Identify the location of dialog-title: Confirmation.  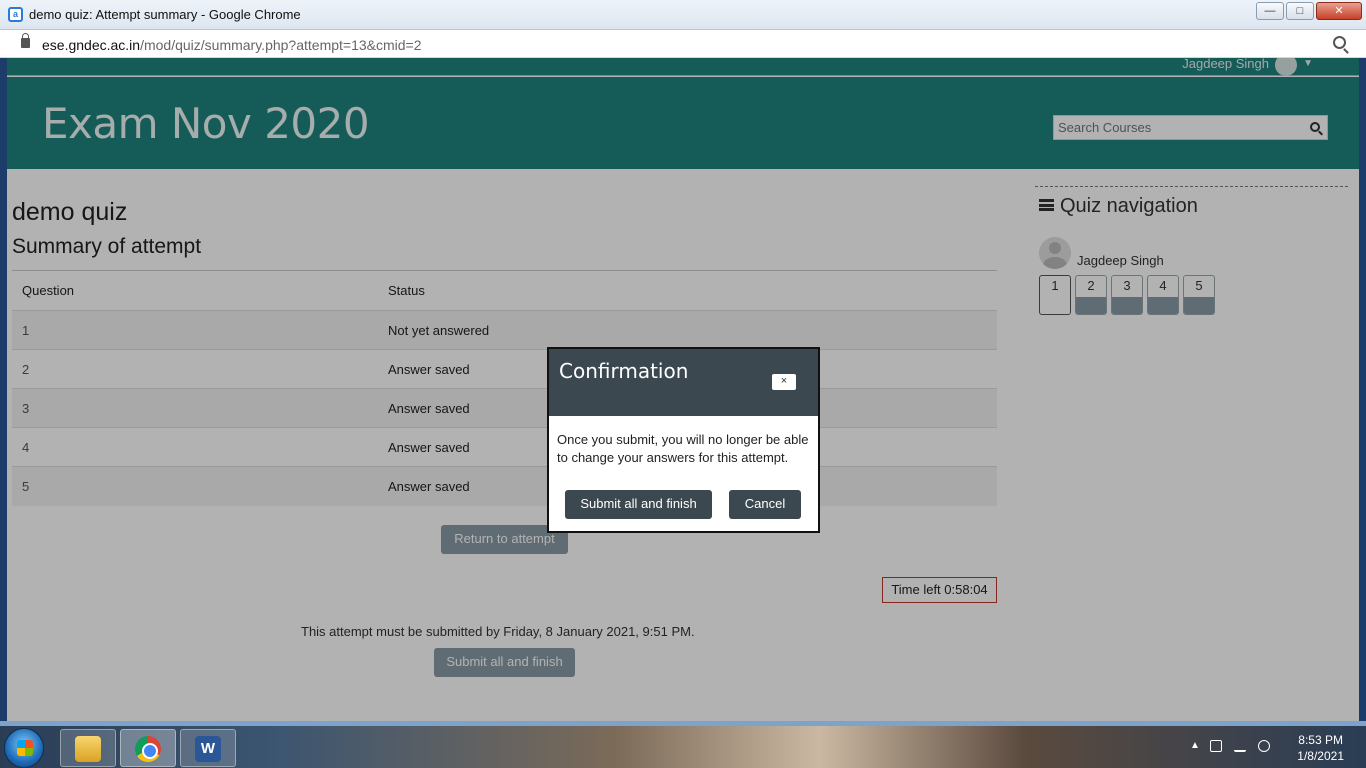
(624, 371).